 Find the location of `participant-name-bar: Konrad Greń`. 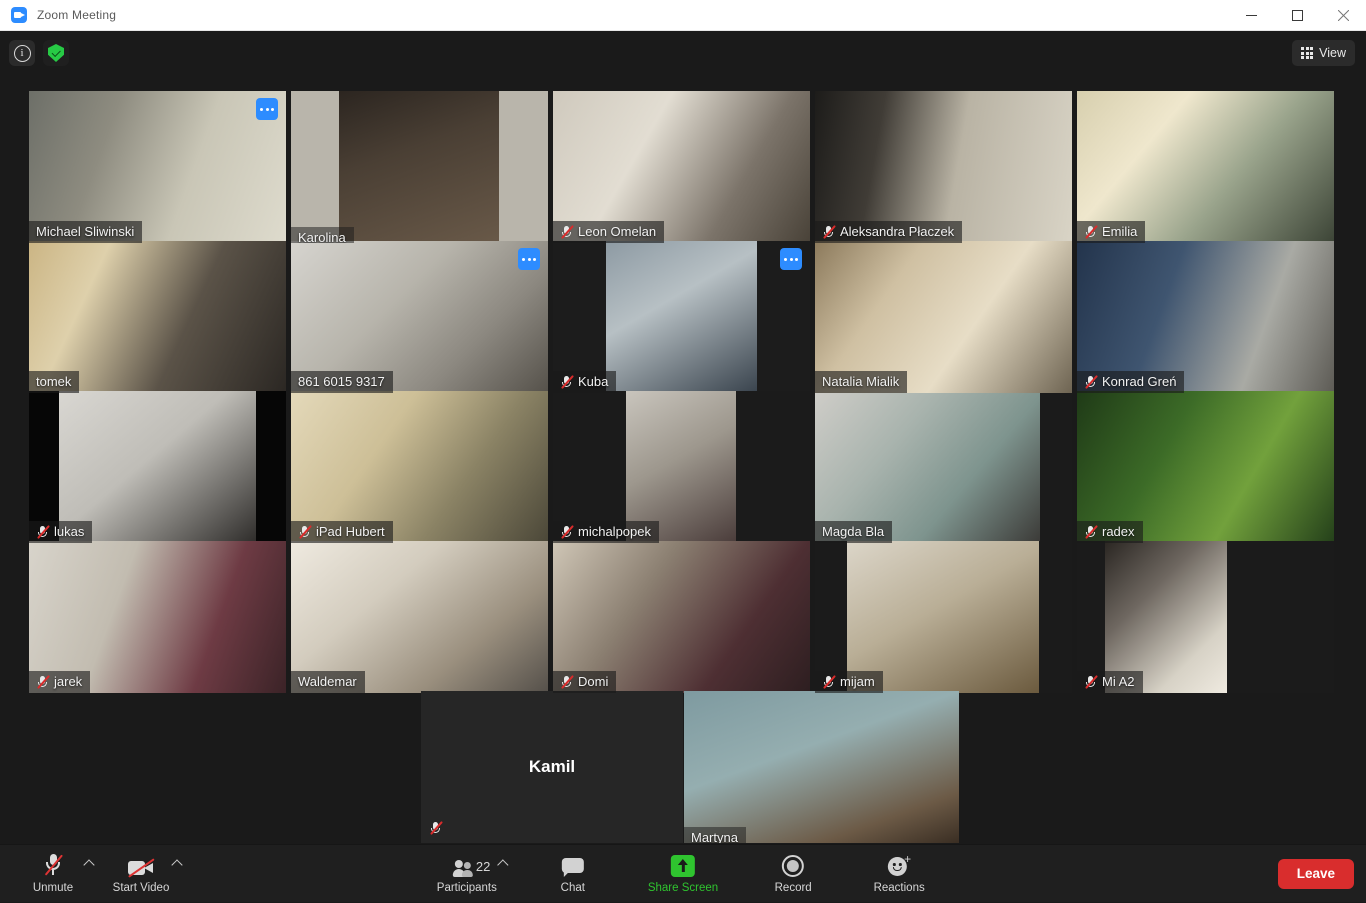

participant-name-bar: Konrad Greń is located at coordinates (1130, 382).